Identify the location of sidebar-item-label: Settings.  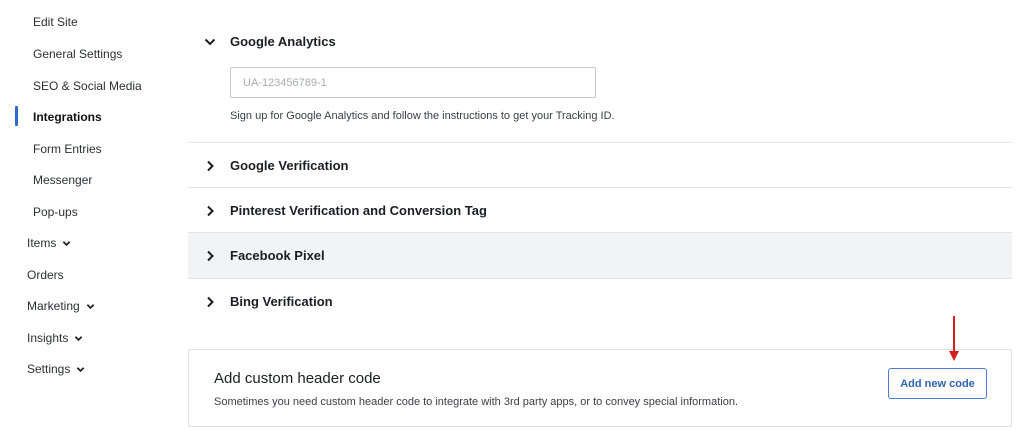
(49, 369).